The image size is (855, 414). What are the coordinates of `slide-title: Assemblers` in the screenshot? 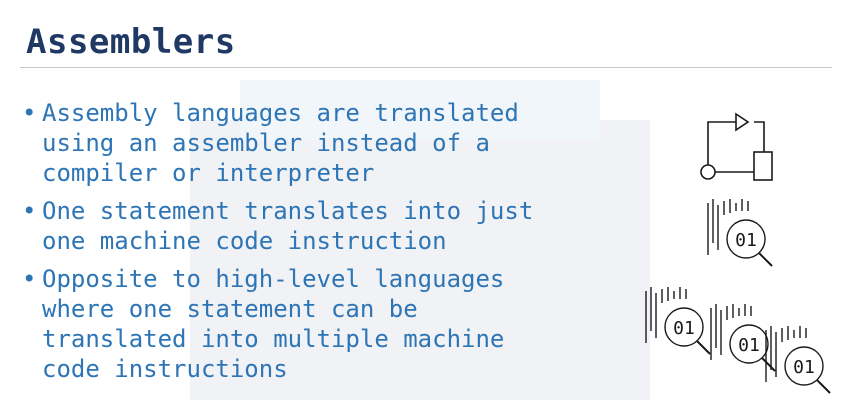 It's located at (131, 42).